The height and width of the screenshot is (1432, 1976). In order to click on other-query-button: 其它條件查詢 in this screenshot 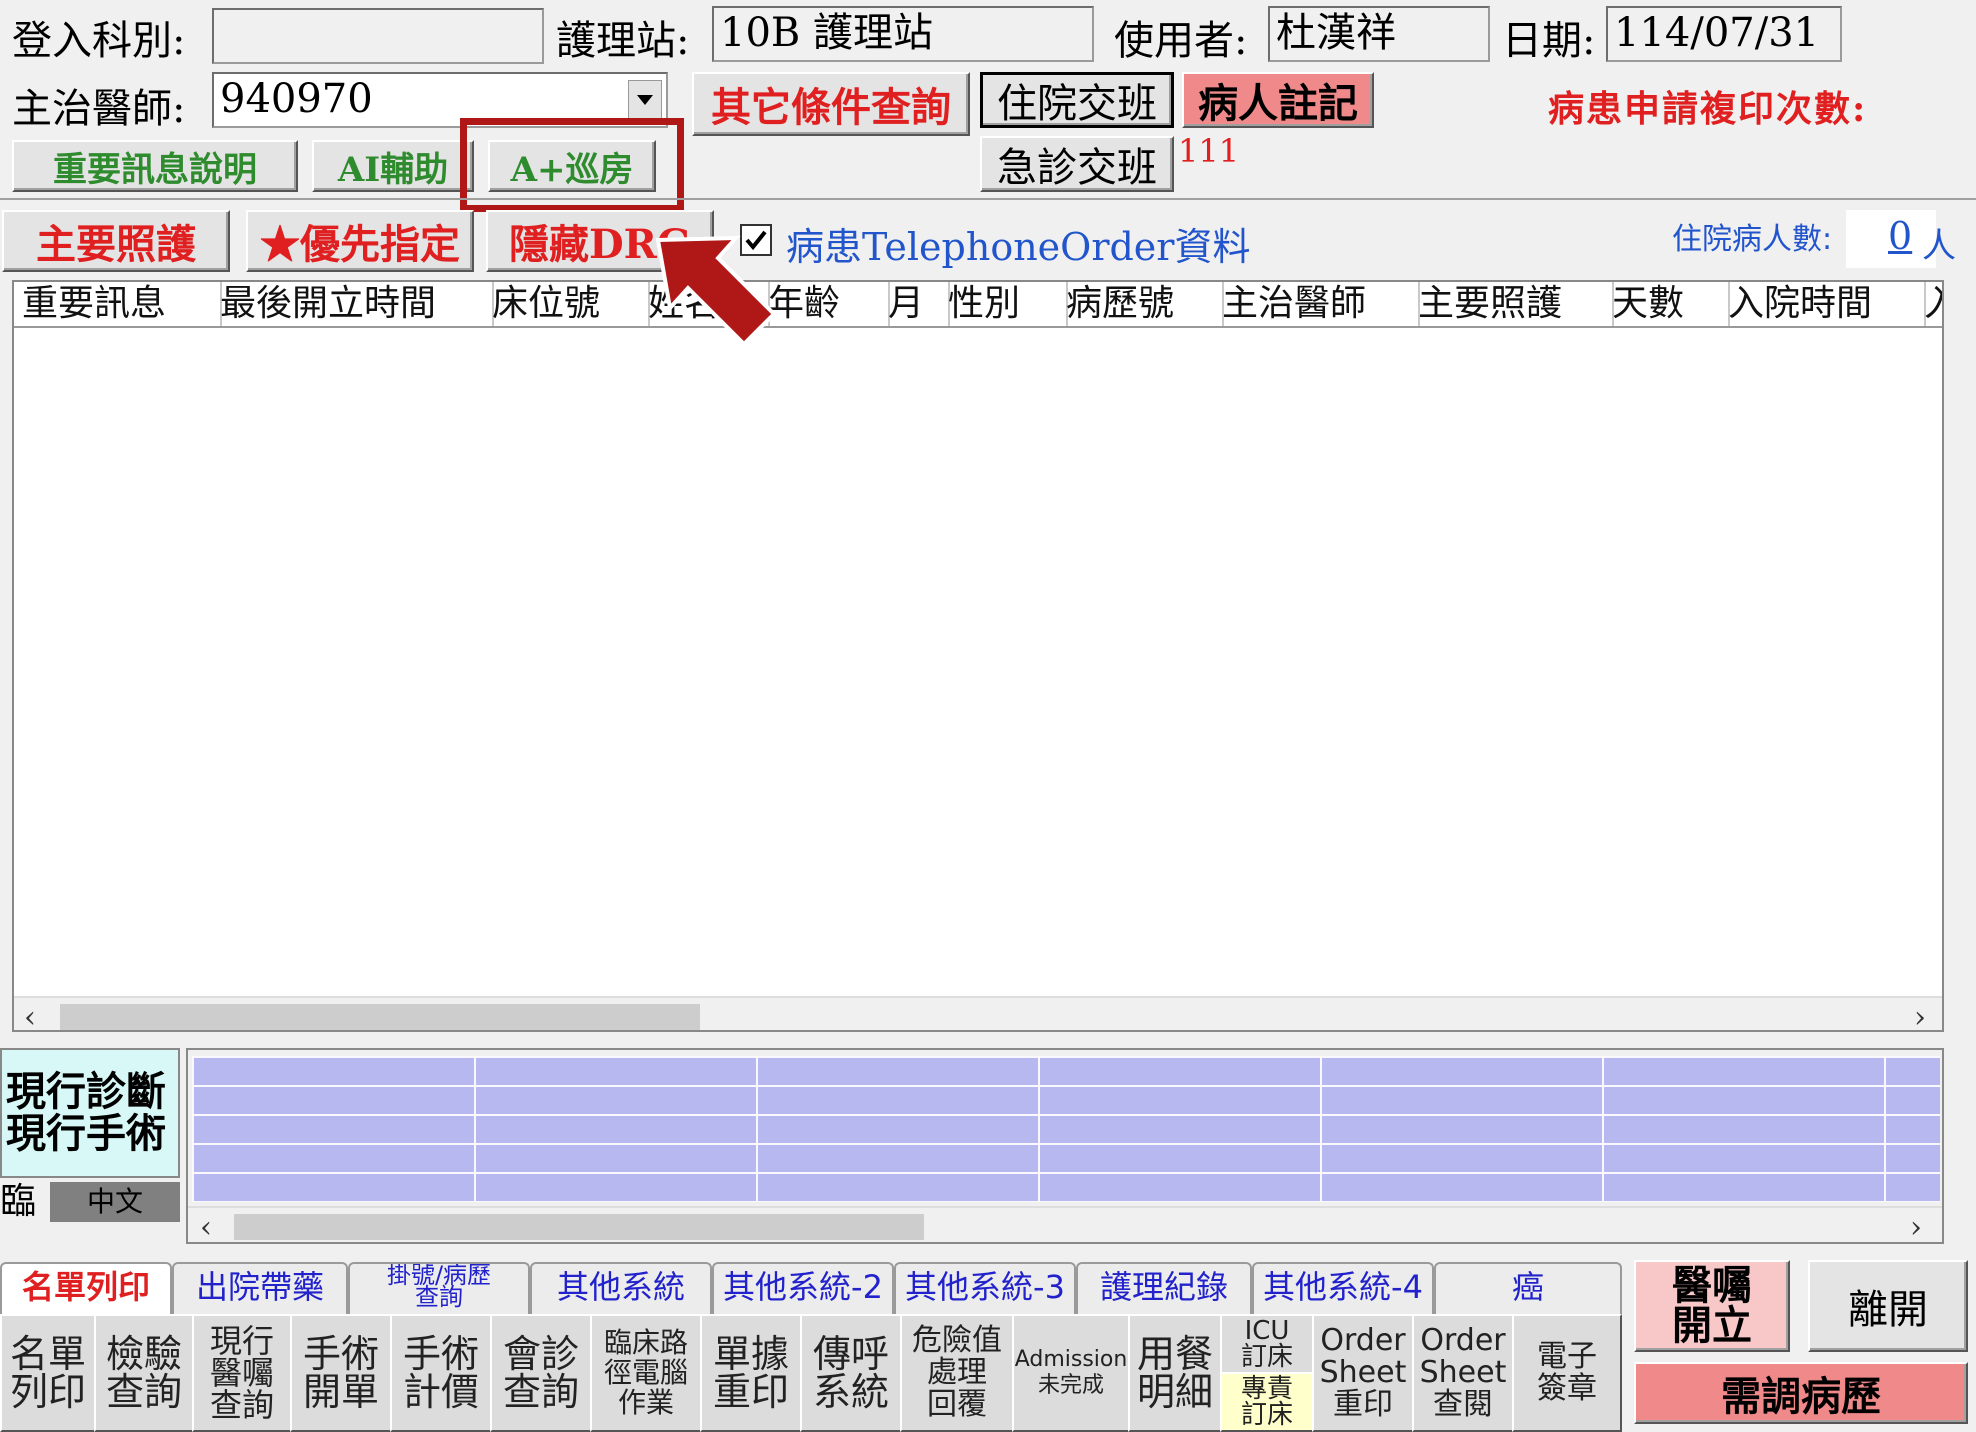, I will do `click(831, 104)`.